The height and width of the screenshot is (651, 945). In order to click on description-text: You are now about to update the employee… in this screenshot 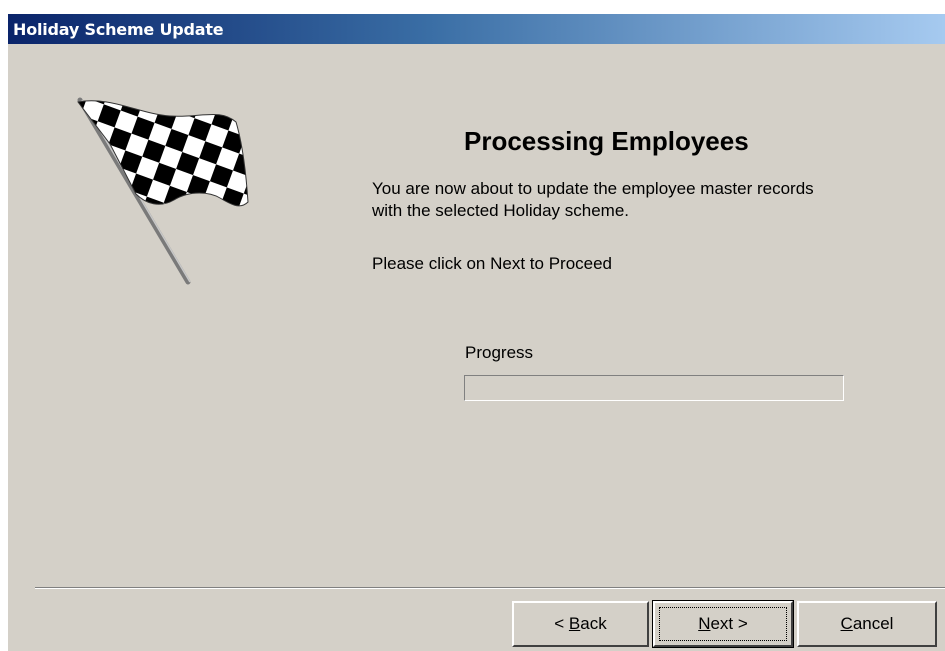, I will do `click(652, 200)`.